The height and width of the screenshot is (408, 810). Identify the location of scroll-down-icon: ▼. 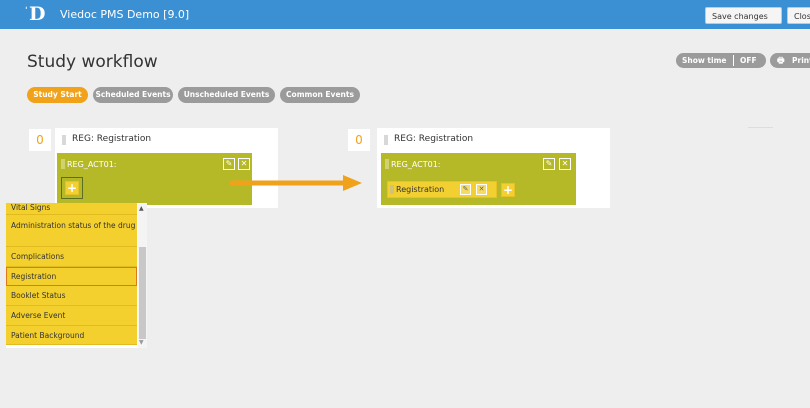
(141, 342).